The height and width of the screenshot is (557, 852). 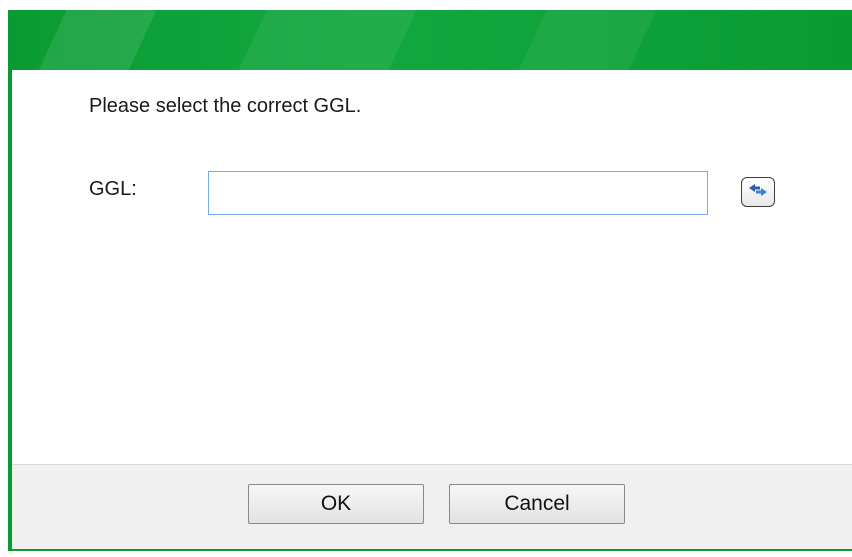 I want to click on ggl-label: GGL:, so click(x=113, y=189).